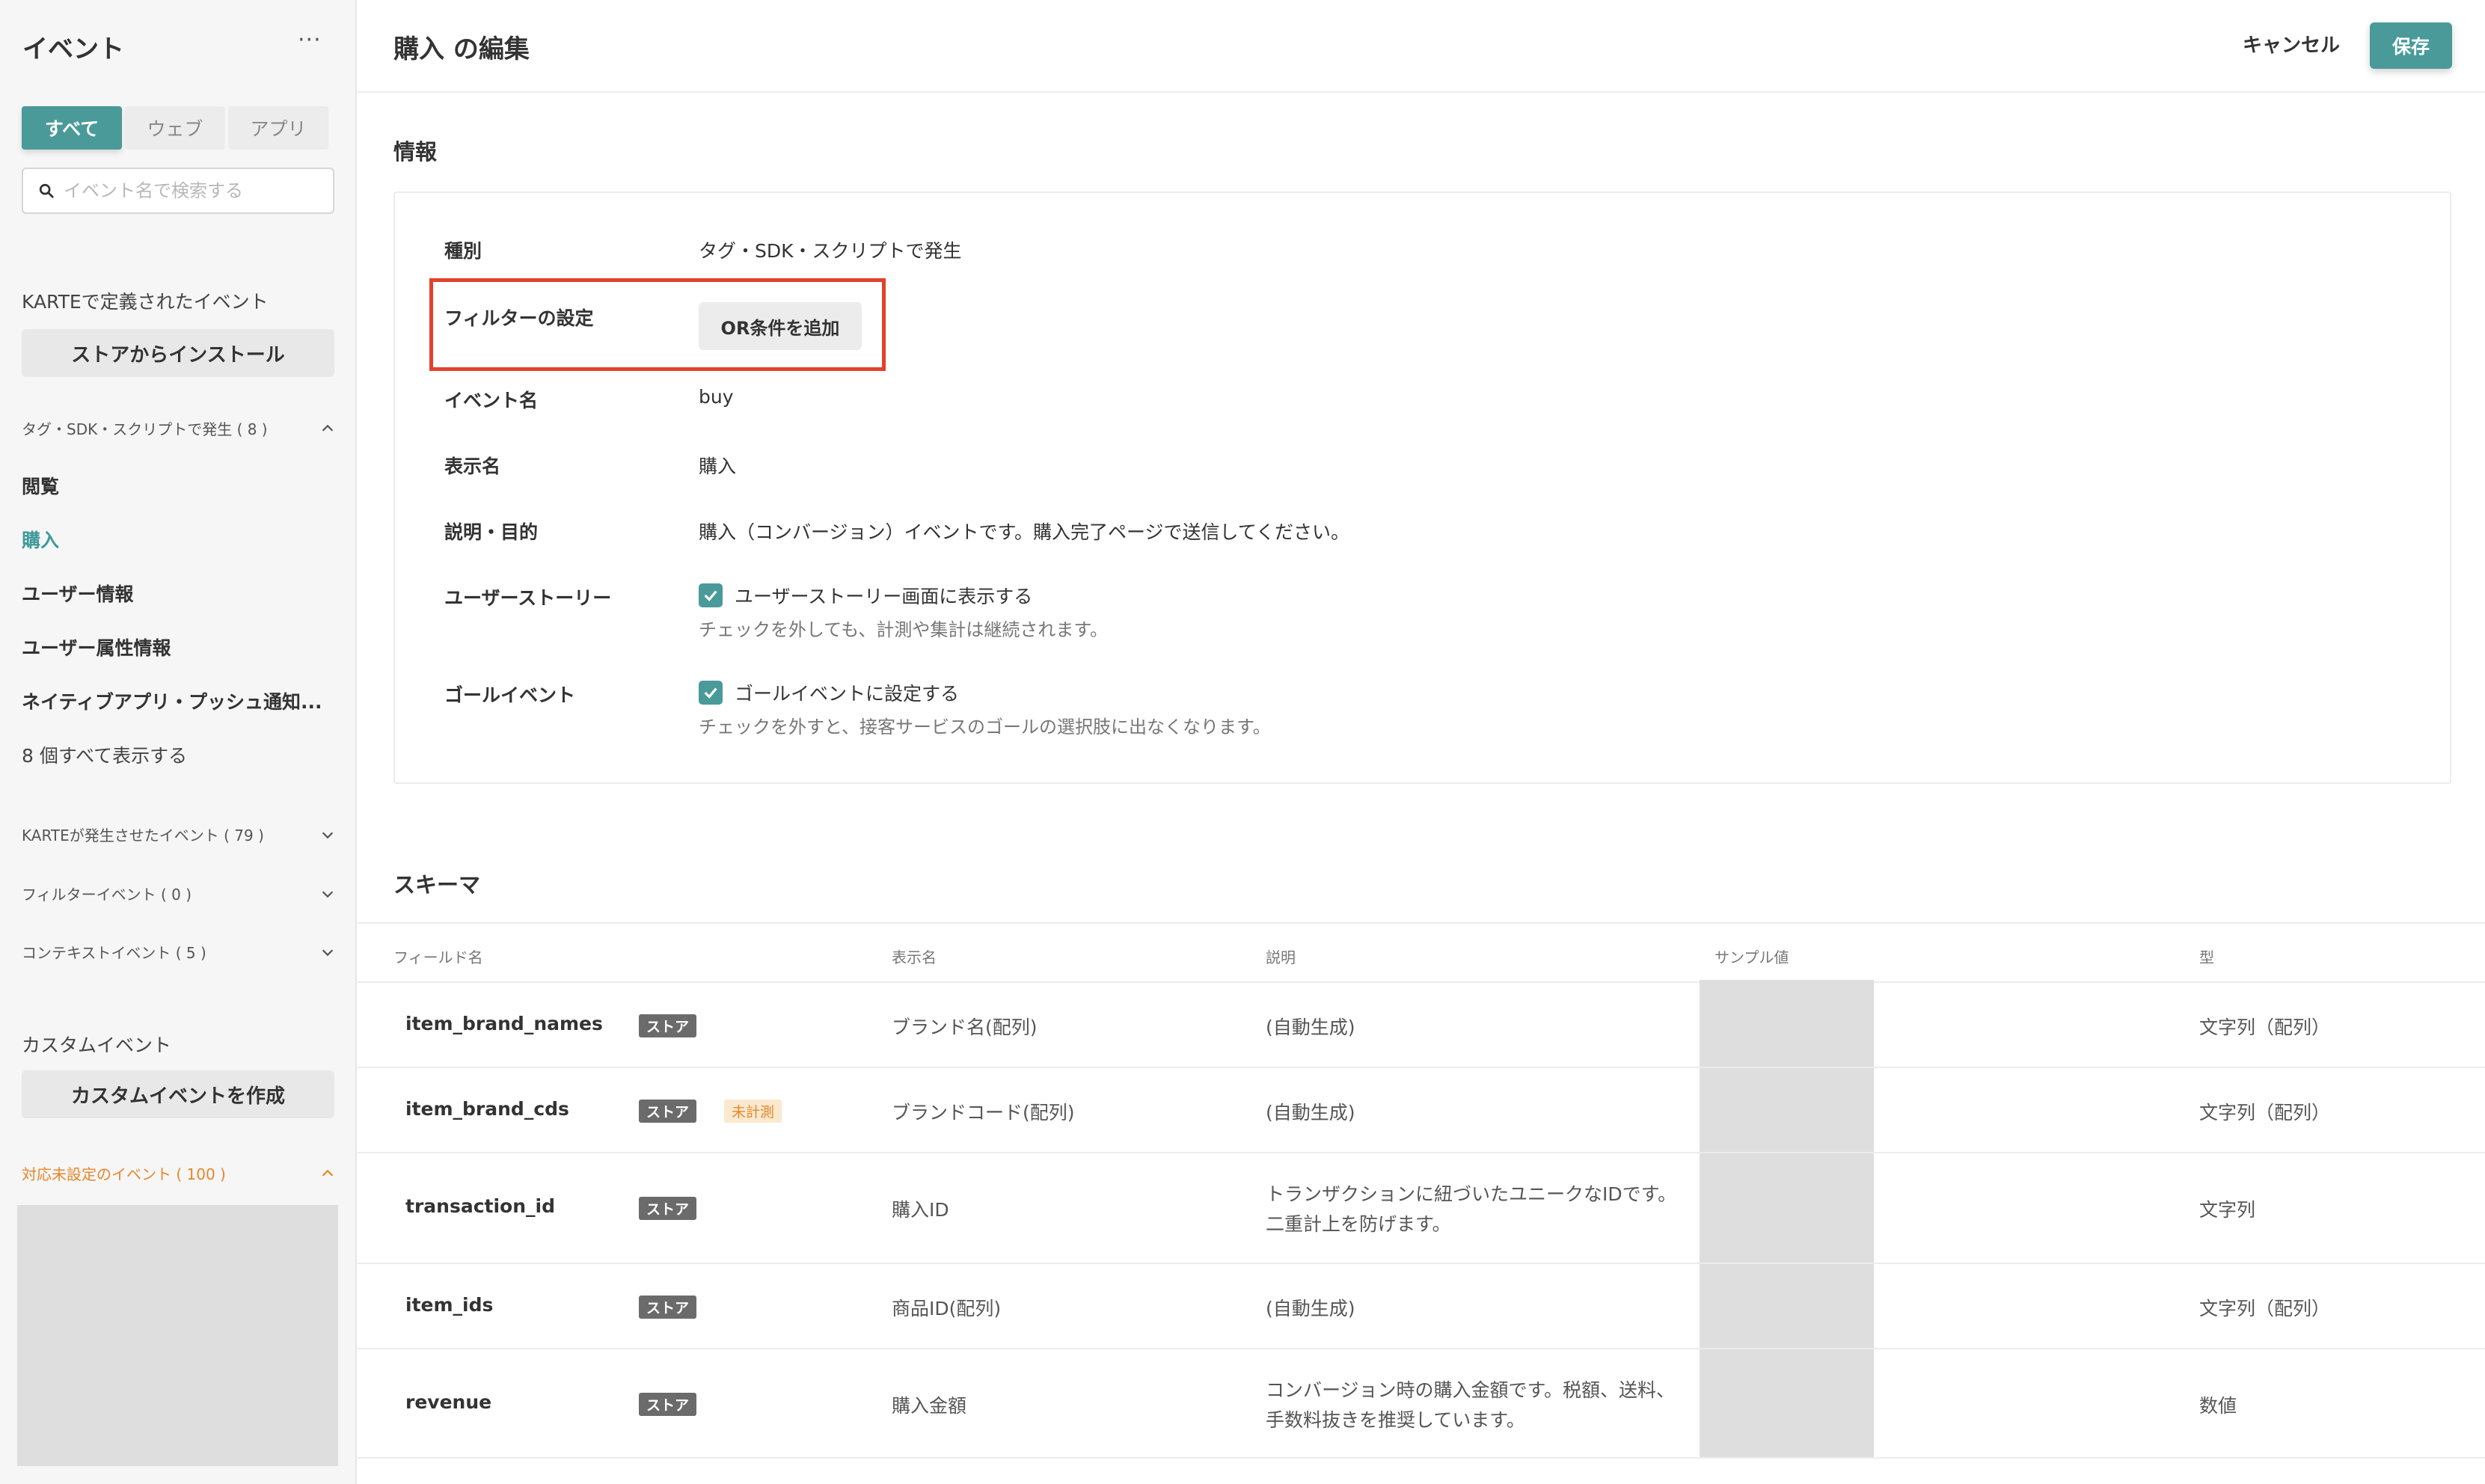 The height and width of the screenshot is (1484, 2485). What do you see at coordinates (920, 1210) in the screenshot?
I see `display-name: 購入ID` at bounding box center [920, 1210].